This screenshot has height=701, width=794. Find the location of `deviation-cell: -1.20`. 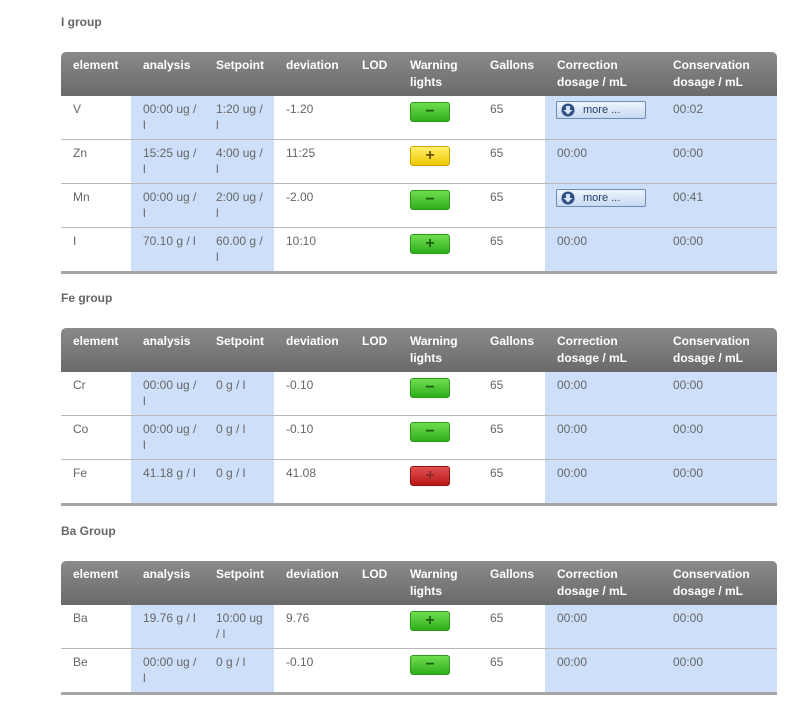

deviation-cell: -1.20 is located at coordinates (300, 109).